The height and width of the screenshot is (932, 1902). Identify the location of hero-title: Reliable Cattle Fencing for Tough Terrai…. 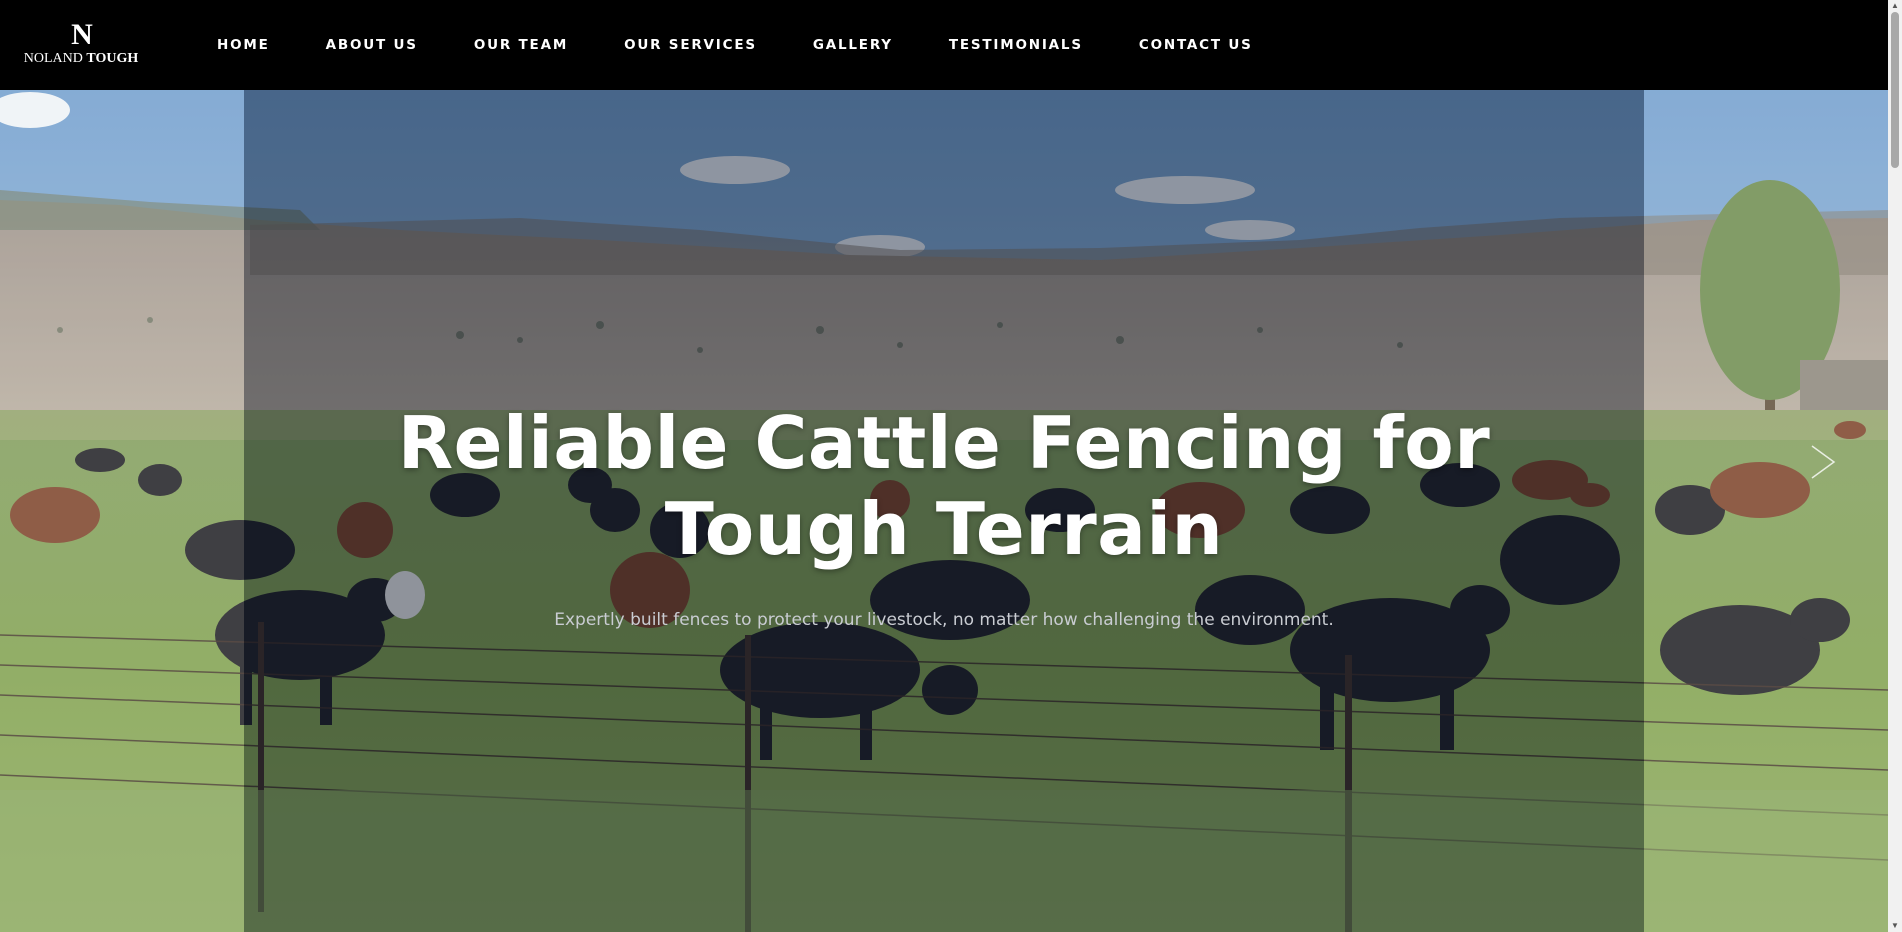
(944, 486).